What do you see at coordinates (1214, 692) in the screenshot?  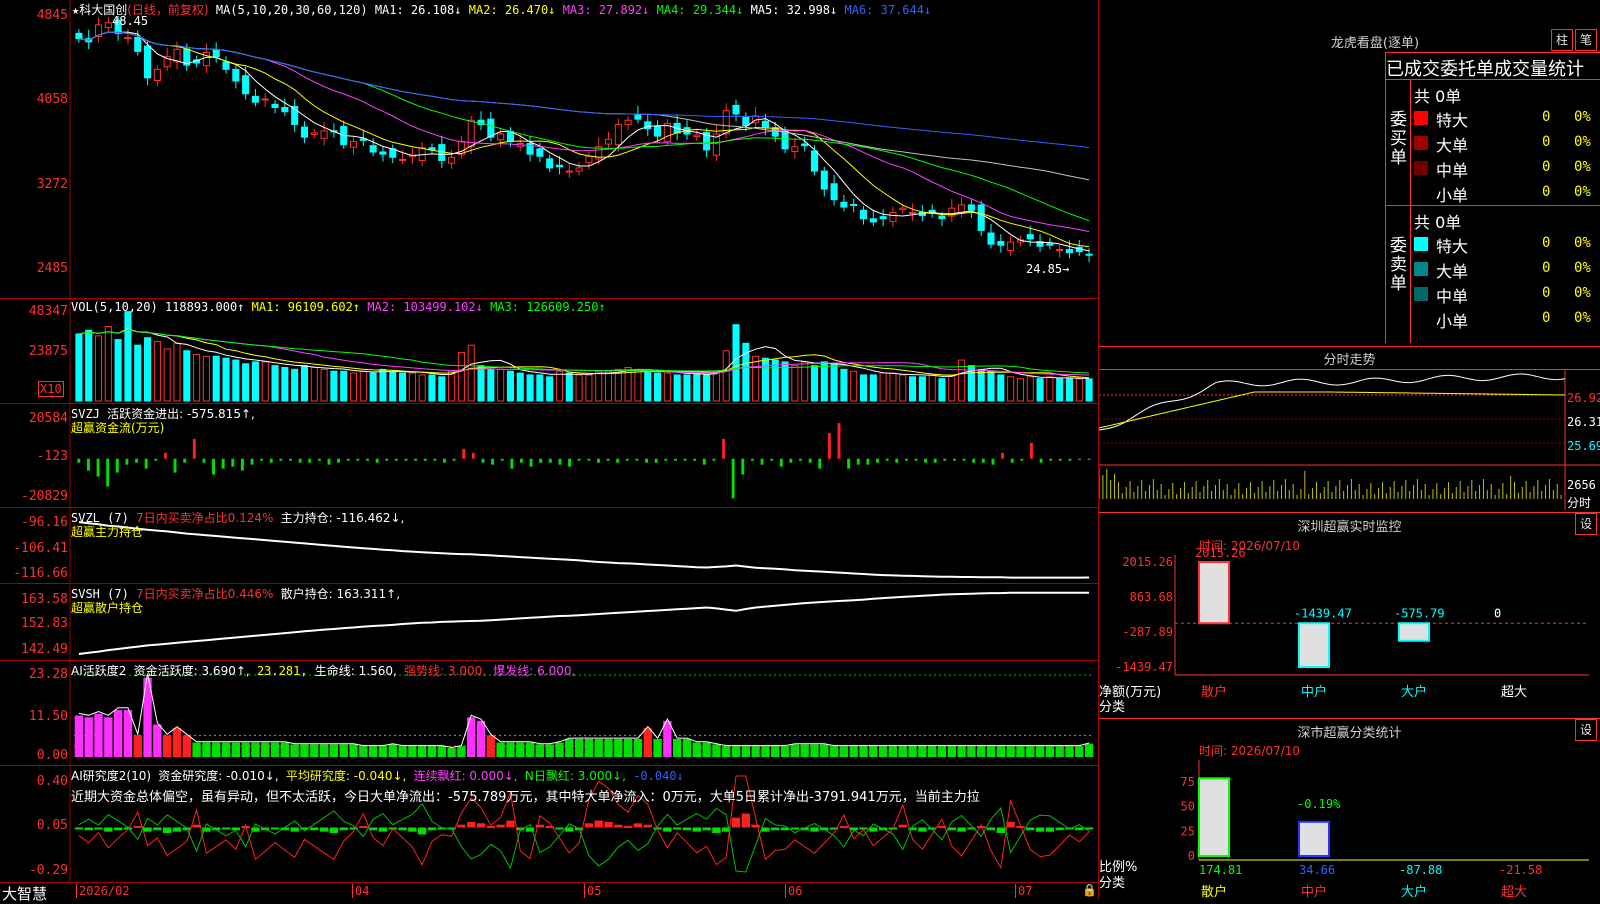 I see `szm-category: 散户` at bounding box center [1214, 692].